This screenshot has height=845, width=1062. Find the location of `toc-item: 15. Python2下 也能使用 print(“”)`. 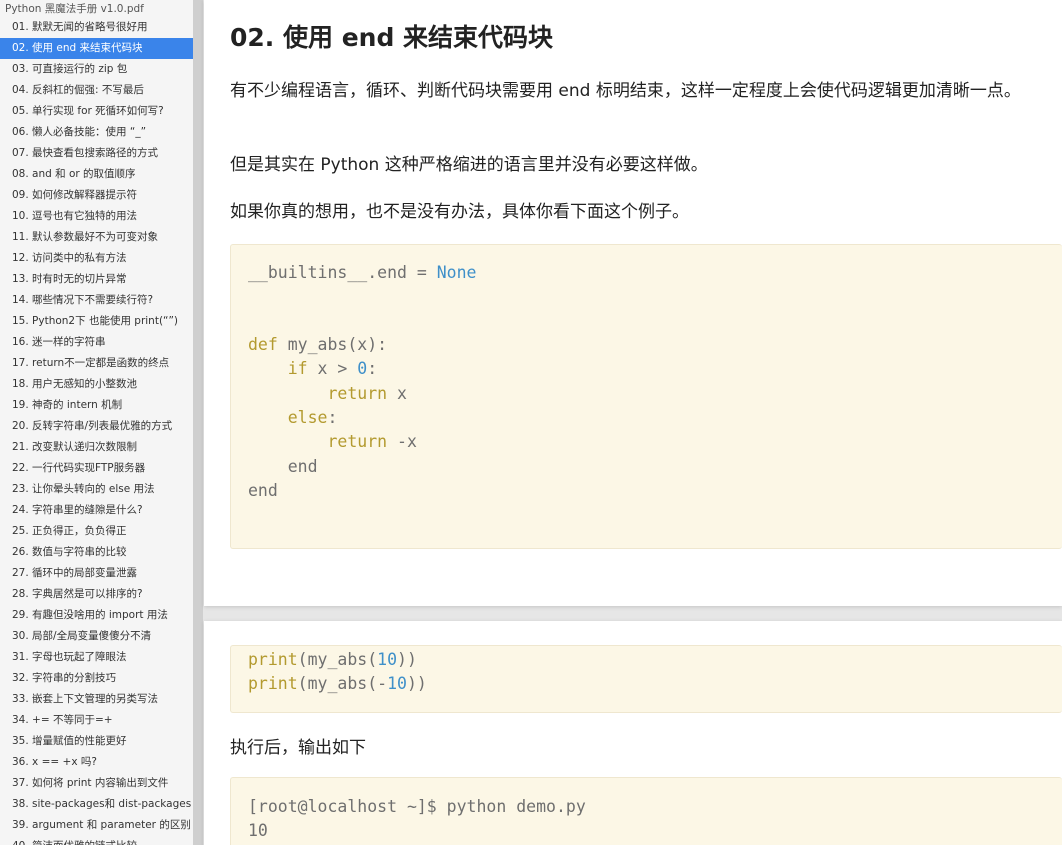

toc-item: 15. Python2下 也能使用 print(“”) is located at coordinates (96, 321).